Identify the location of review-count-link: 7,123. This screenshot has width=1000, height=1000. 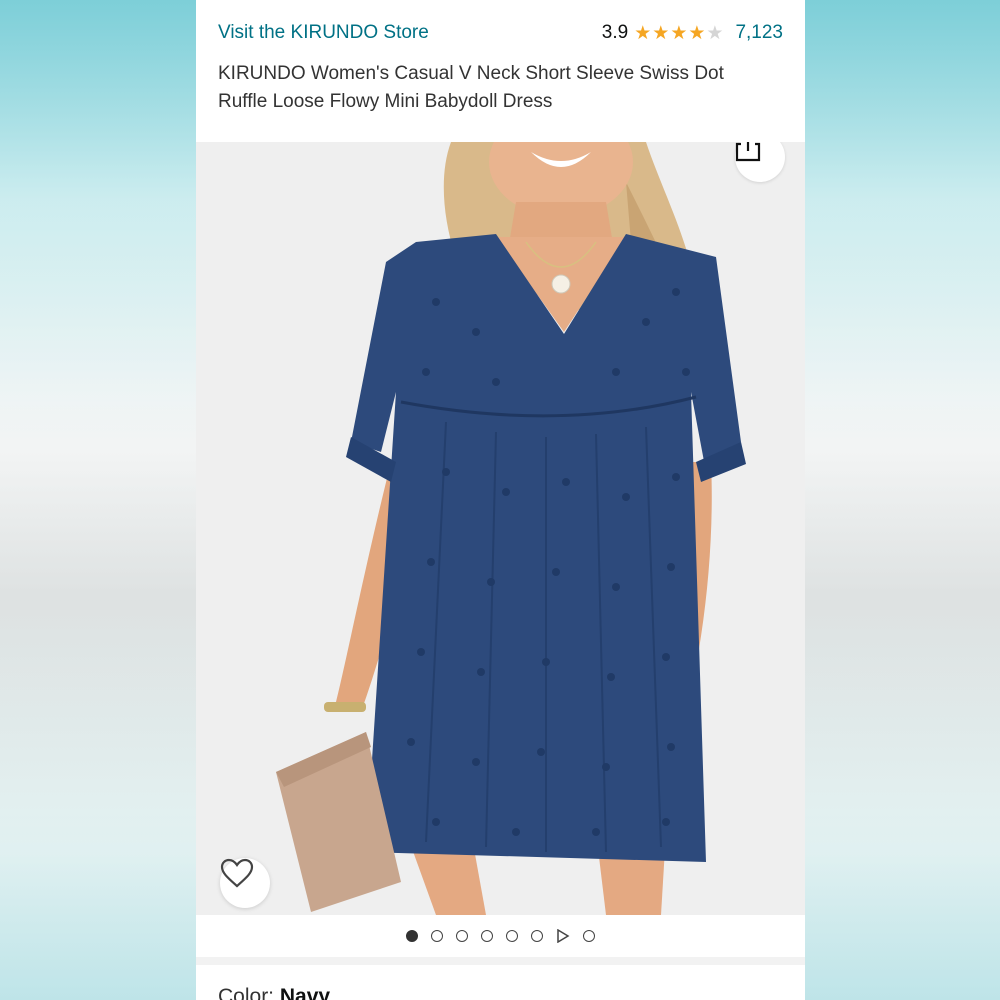
(759, 33).